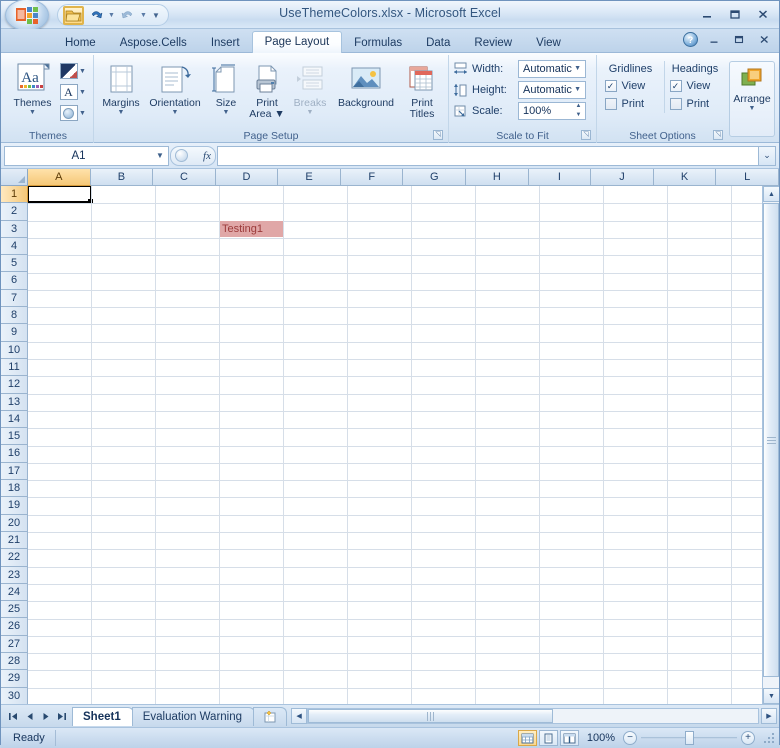 Image resolution: width=780 pixels, height=748 pixels. I want to click on scale-spinner: 100% ▲ ▼, so click(552, 111).